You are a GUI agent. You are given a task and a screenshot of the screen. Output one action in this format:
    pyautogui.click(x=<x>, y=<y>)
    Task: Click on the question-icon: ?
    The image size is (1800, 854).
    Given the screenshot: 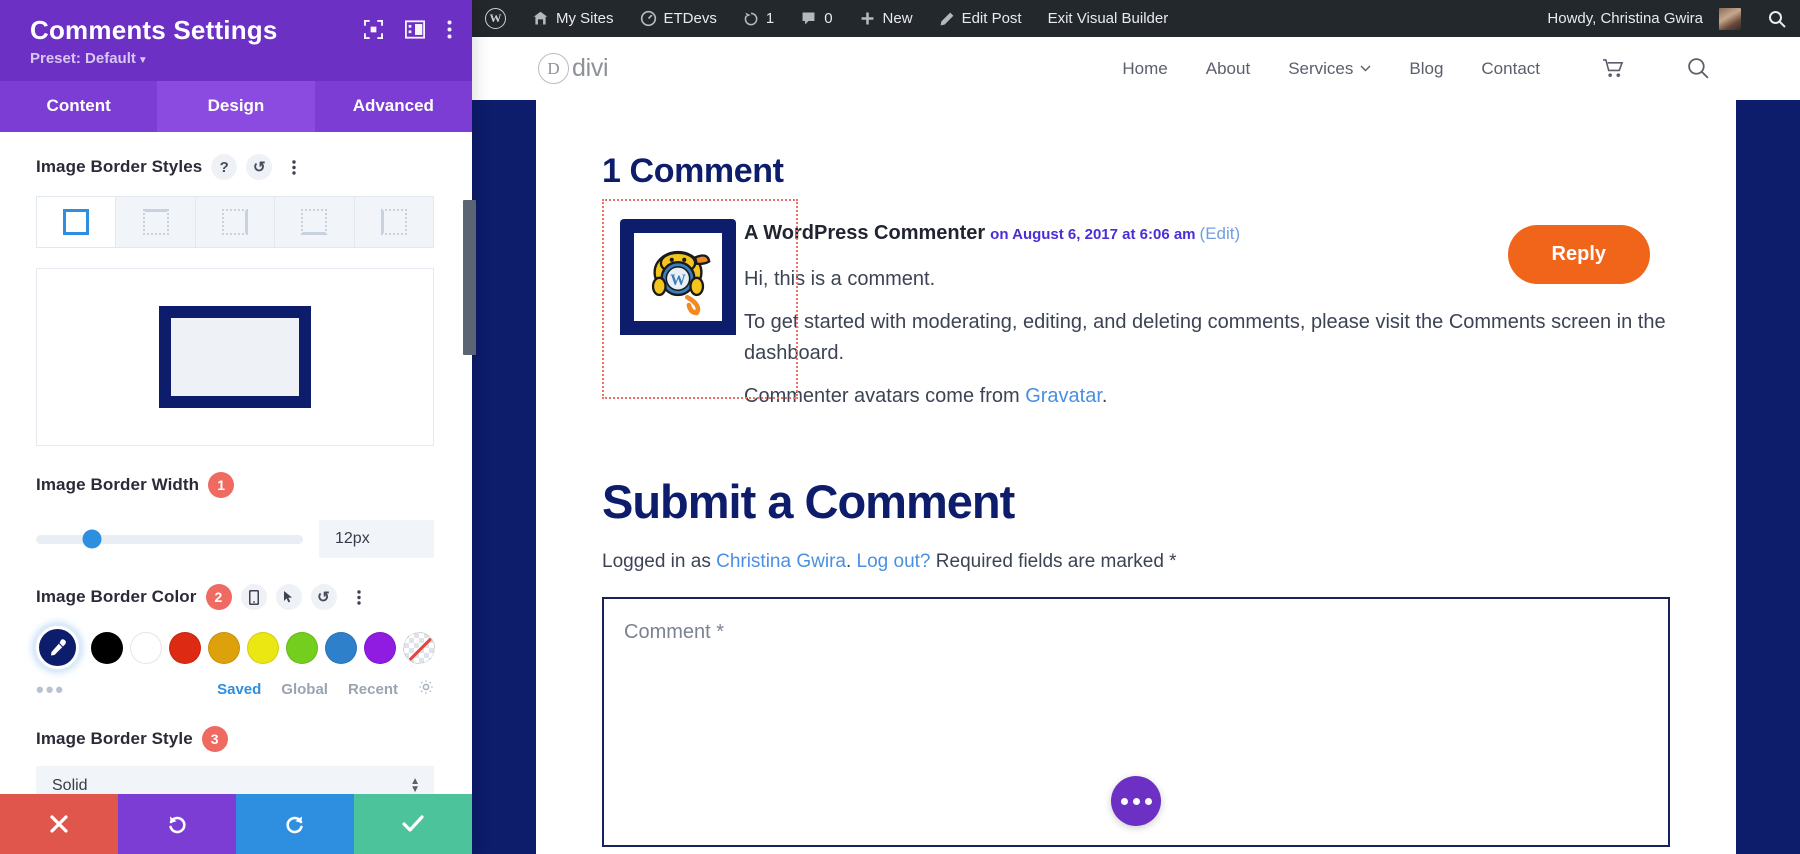 What is the action you would take?
    pyautogui.click(x=224, y=167)
    